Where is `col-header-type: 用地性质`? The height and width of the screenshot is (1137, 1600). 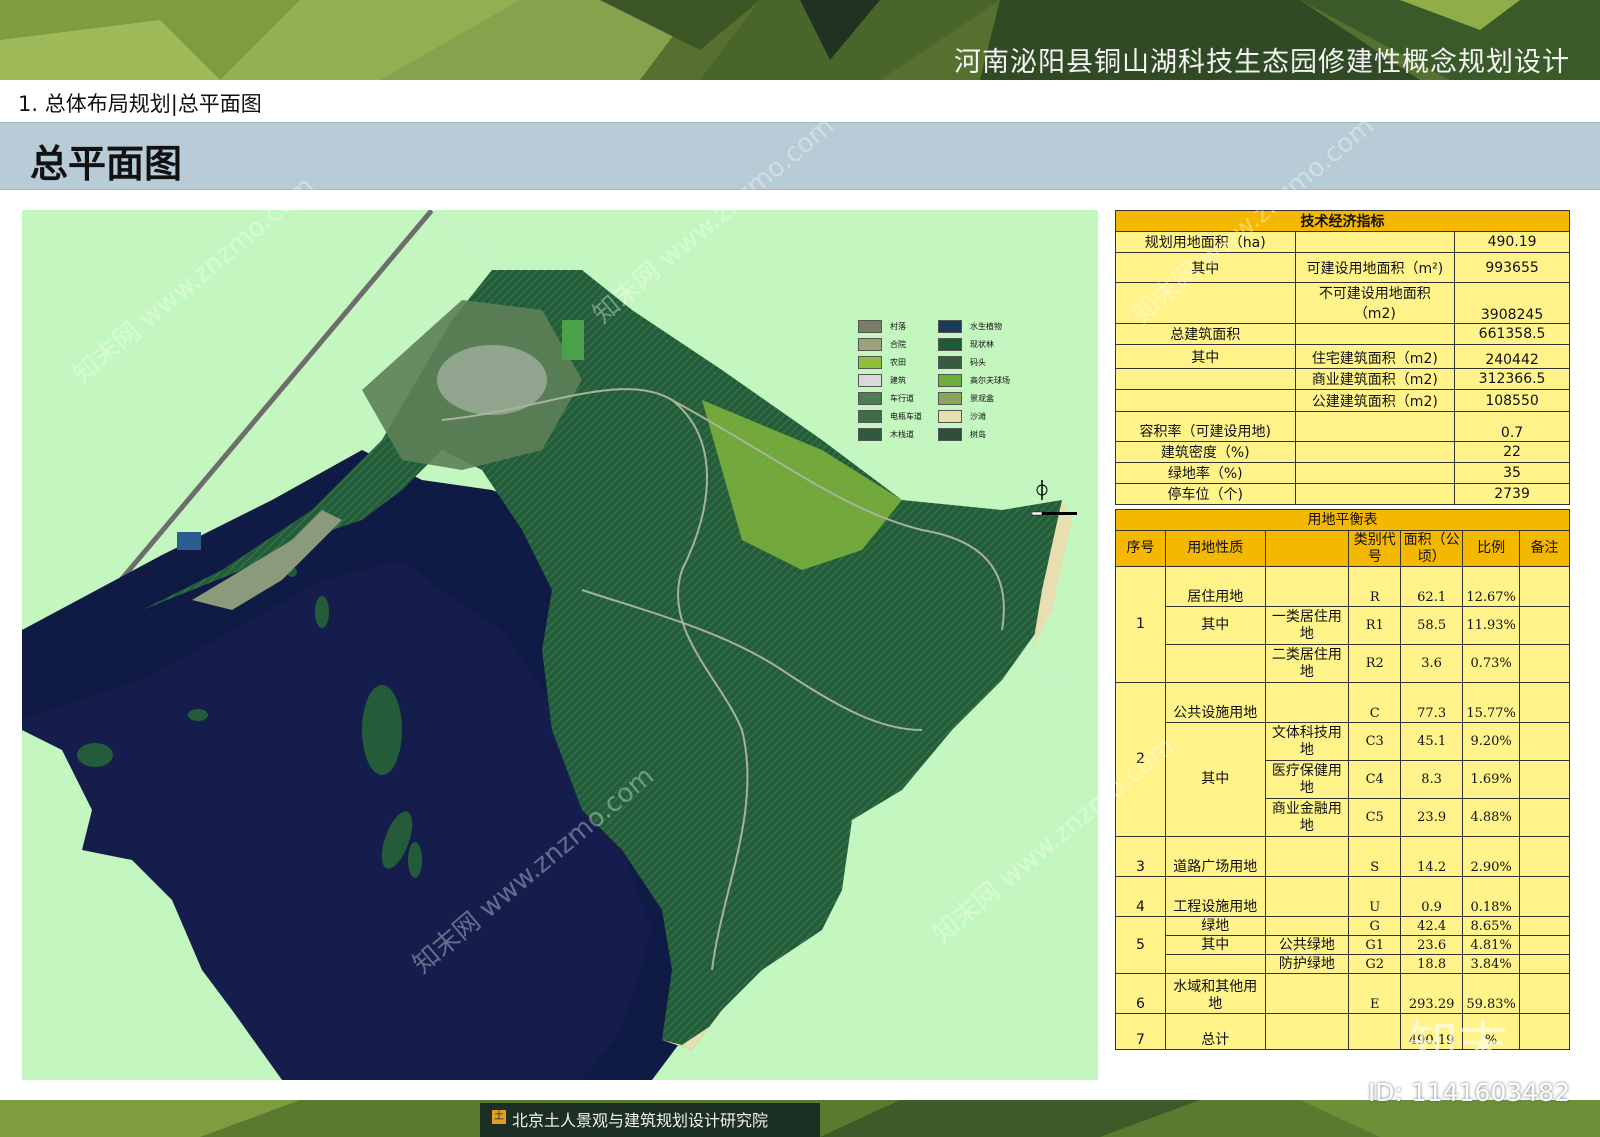 col-header-type: 用地性质 is located at coordinates (1215, 548).